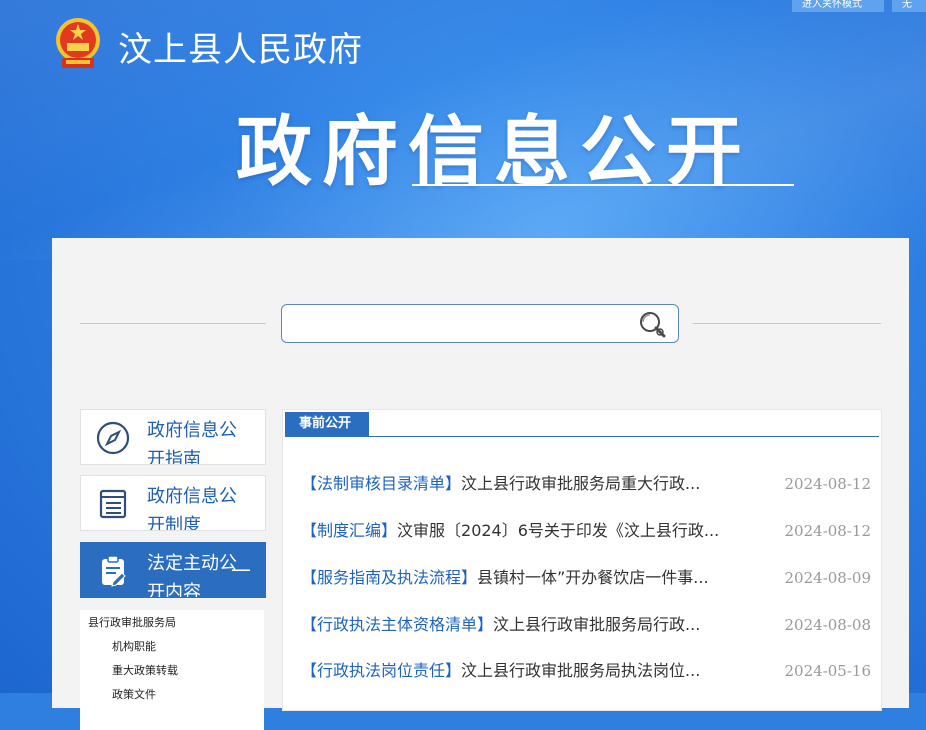  Describe the element at coordinates (381, 670) in the screenshot. I see `news-category: 【行政执法岗位责任】` at that location.